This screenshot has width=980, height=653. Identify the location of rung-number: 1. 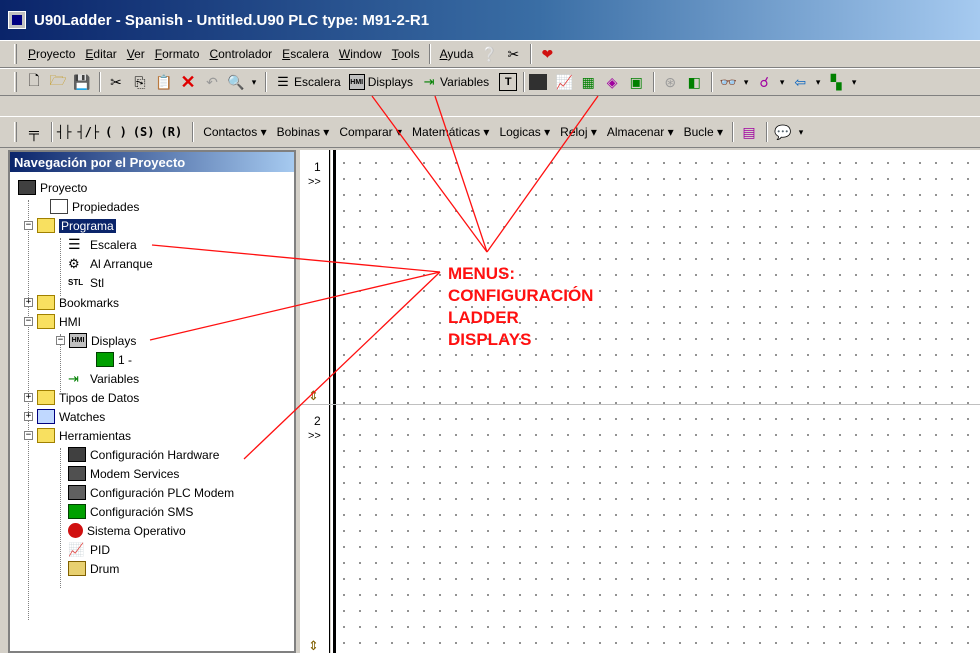
(317, 167).